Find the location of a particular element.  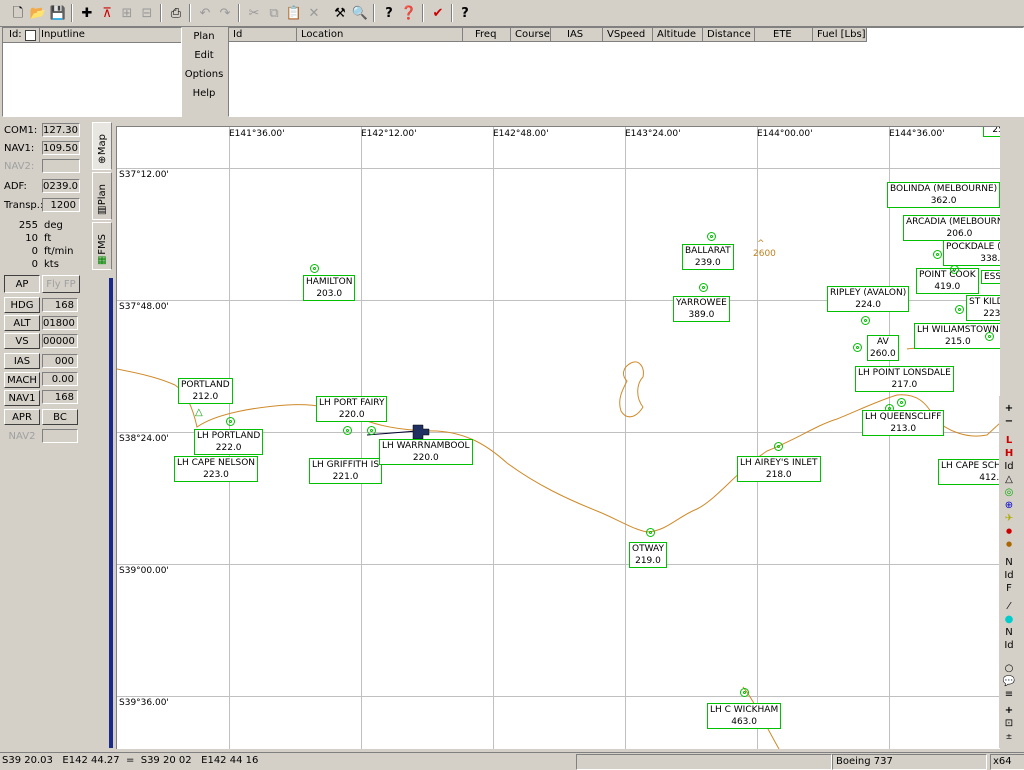

check-icon: ✔ is located at coordinates (438, 13).